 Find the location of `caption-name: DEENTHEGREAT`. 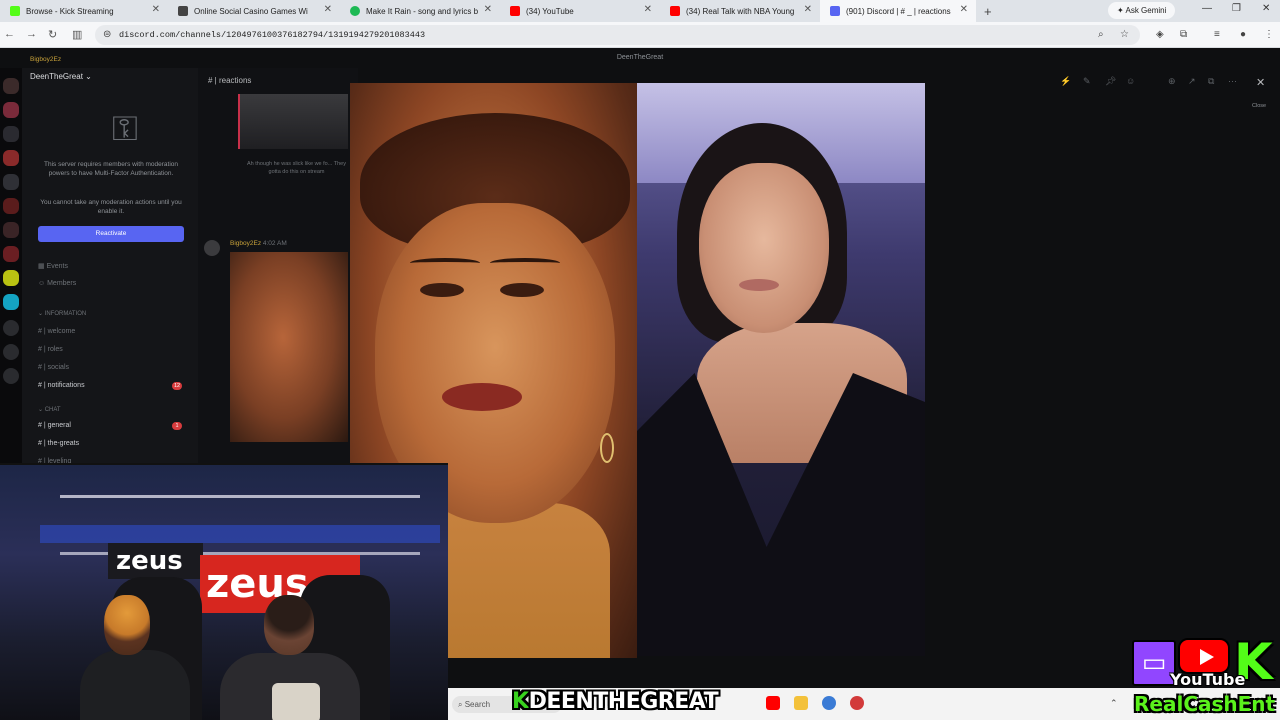

caption-name: DEENTHEGREAT is located at coordinates (623, 701).